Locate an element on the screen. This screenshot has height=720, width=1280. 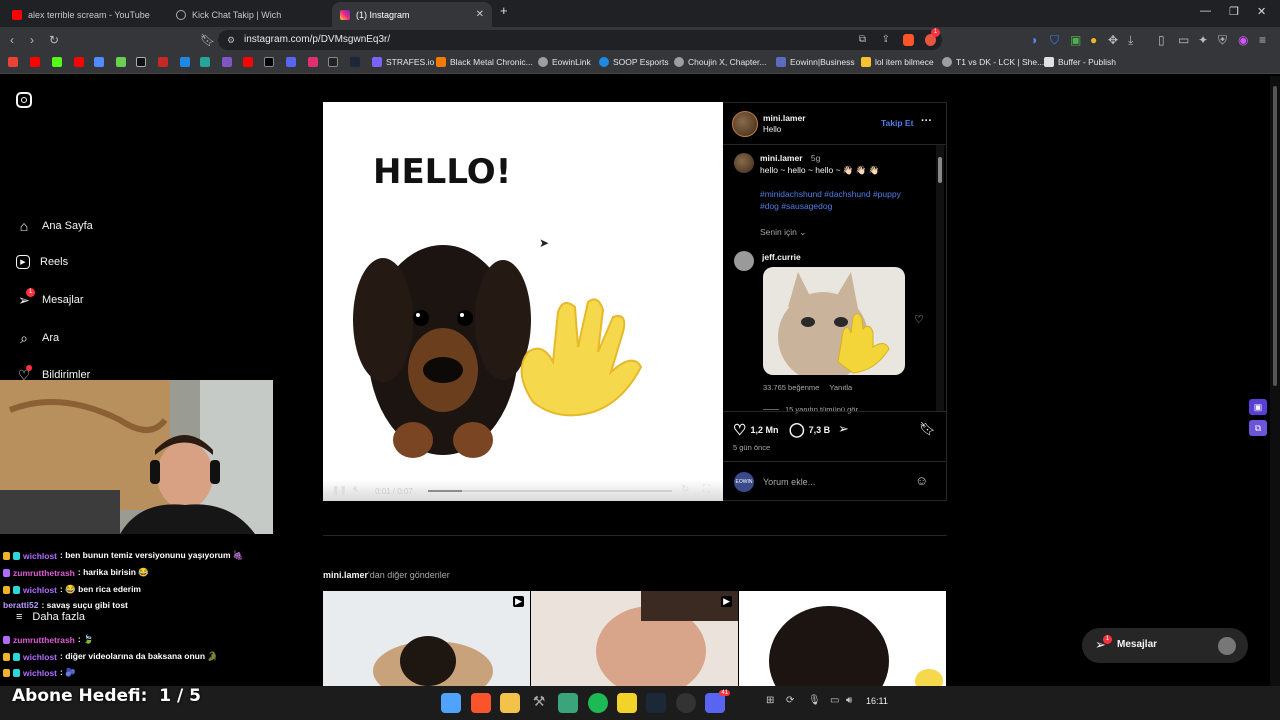
current-user-avatar: EOWIN is located at coordinates (744, 482).